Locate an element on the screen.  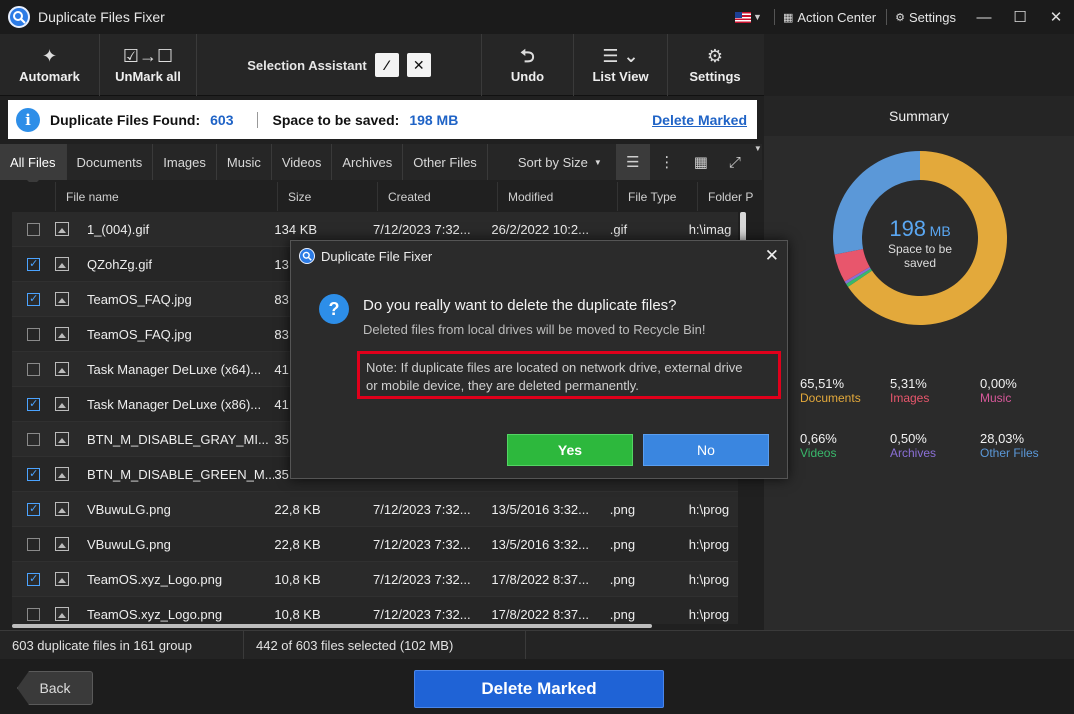
tab-images: Images is located at coordinates (185, 162).